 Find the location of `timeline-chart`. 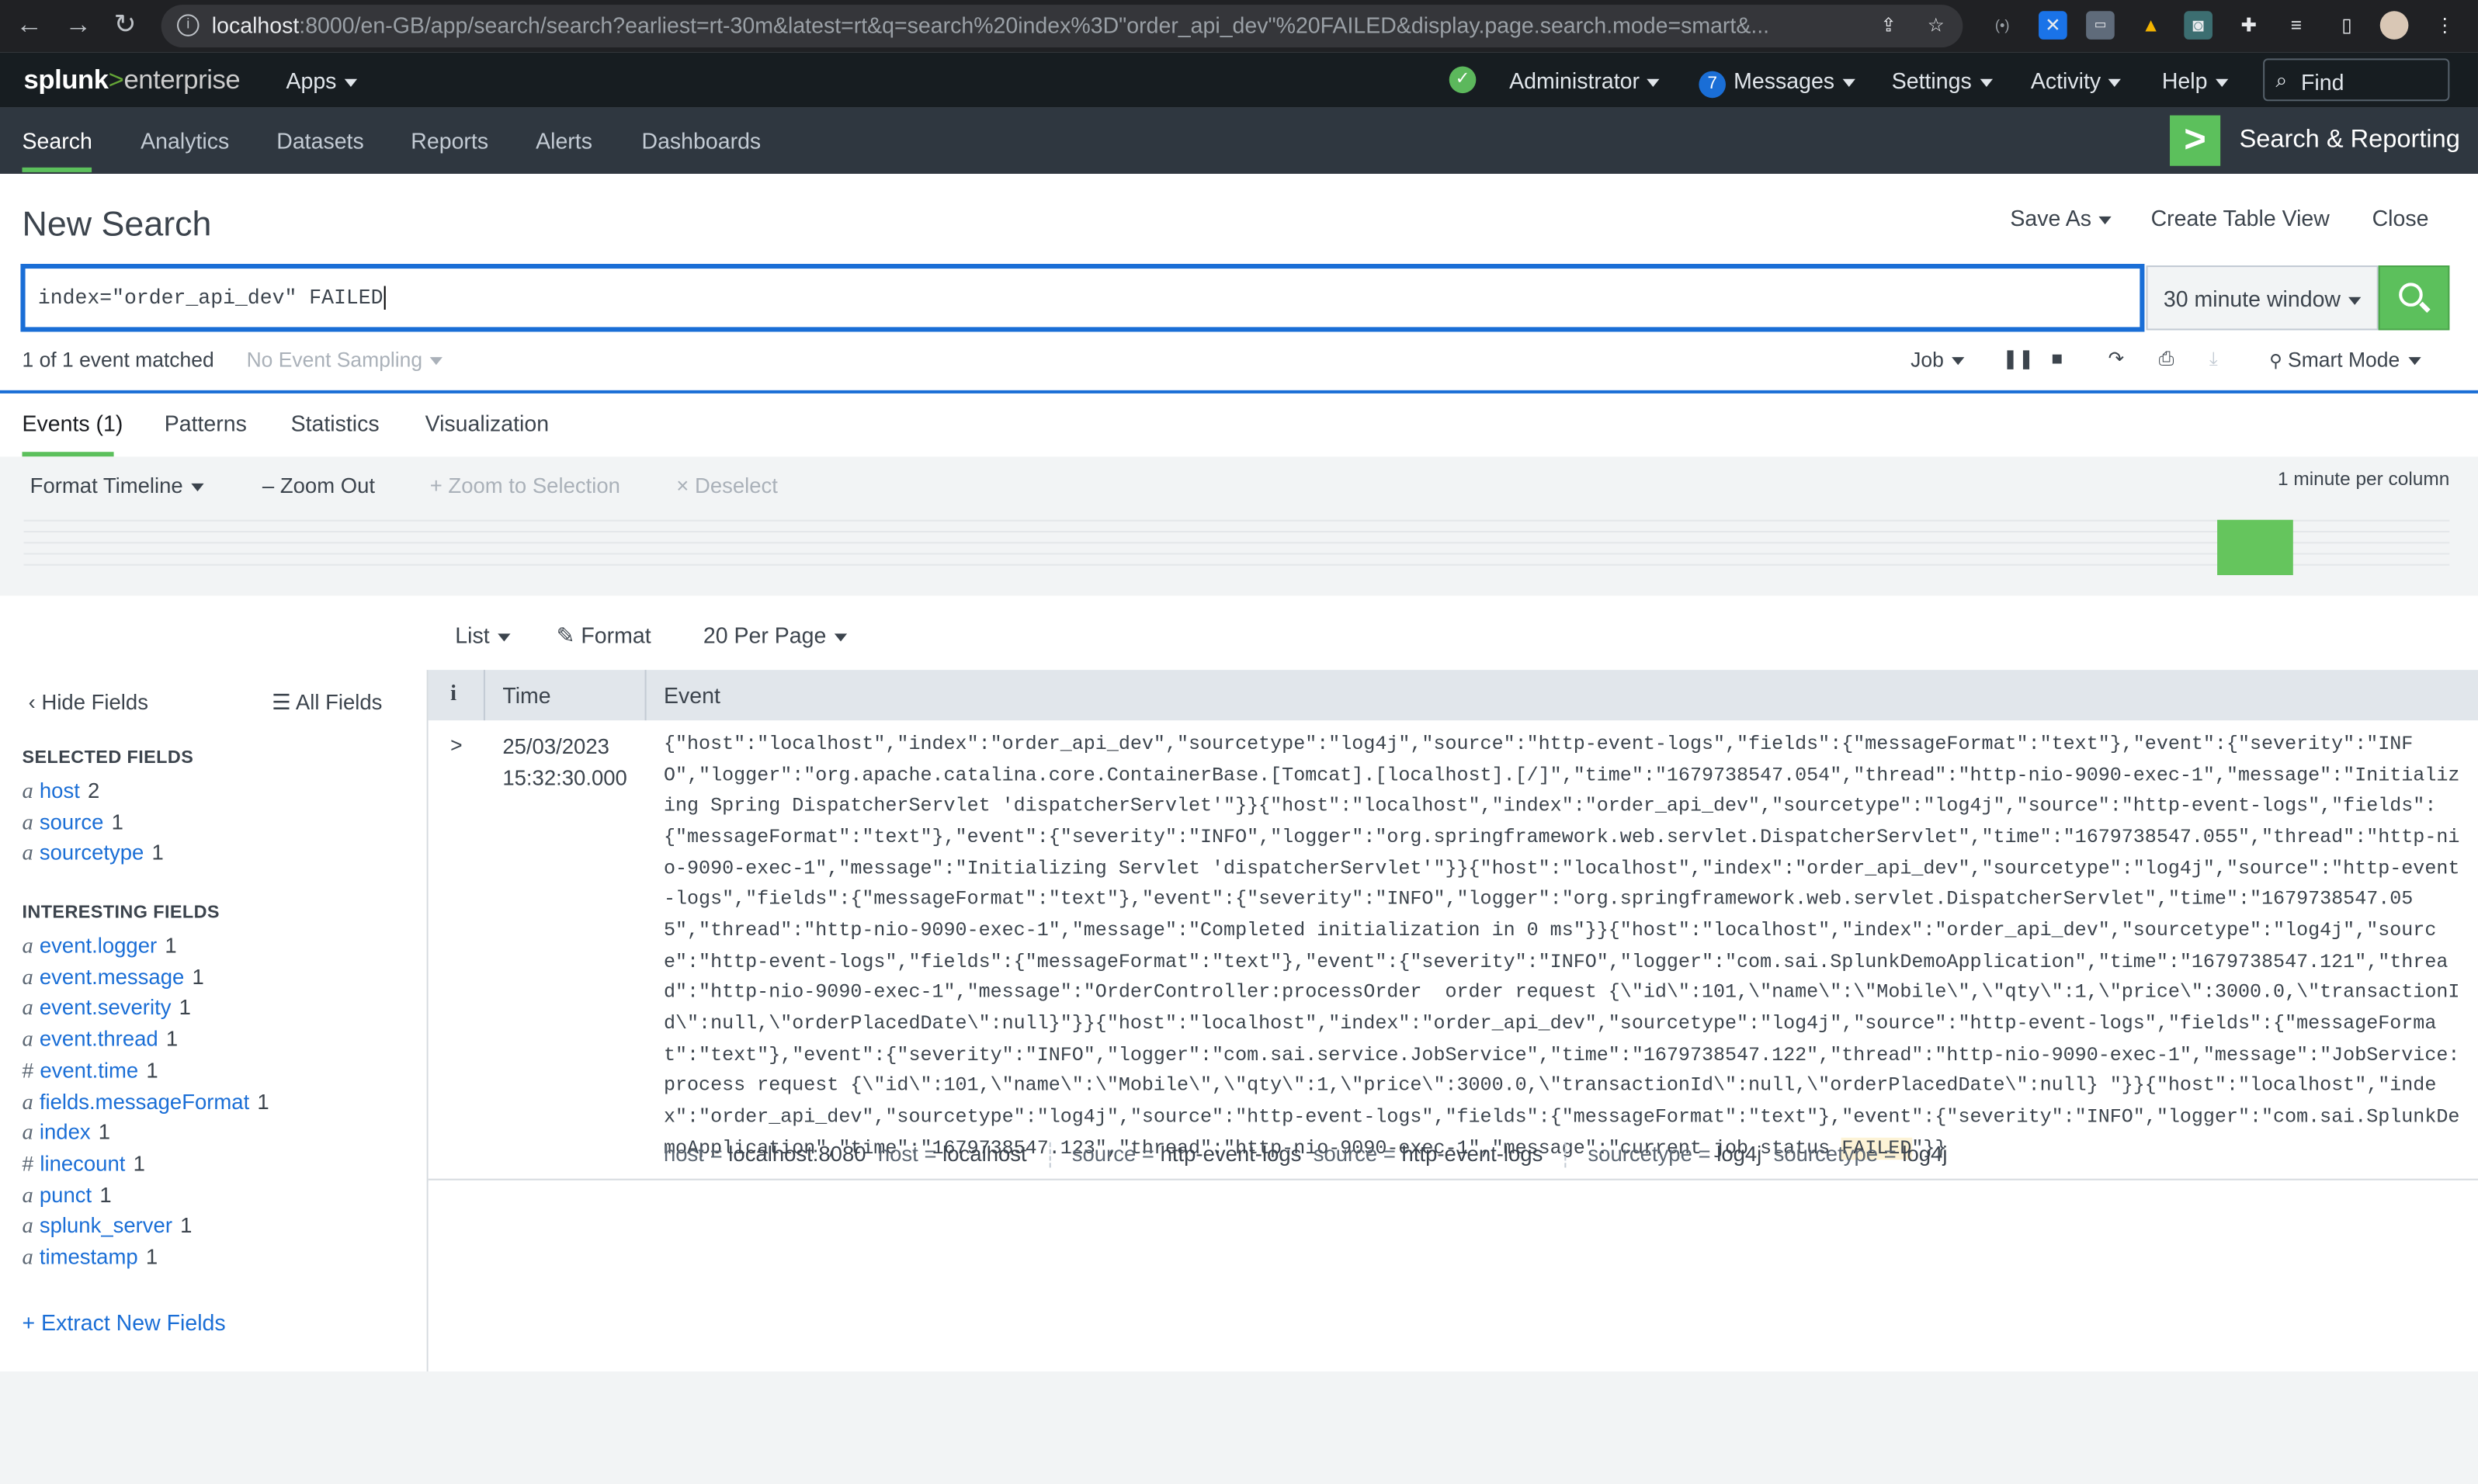

timeline-chart is located at coordinates (1236, 547).